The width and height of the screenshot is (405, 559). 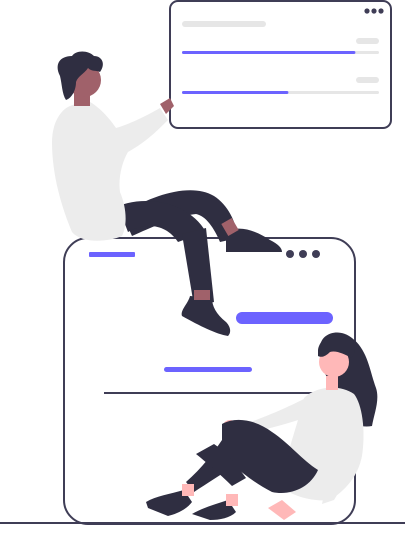 What do you see at coordinates (224, 24) in the screenshot?
I see `small-window-title-placeholder` at bounding box center [224, 24].